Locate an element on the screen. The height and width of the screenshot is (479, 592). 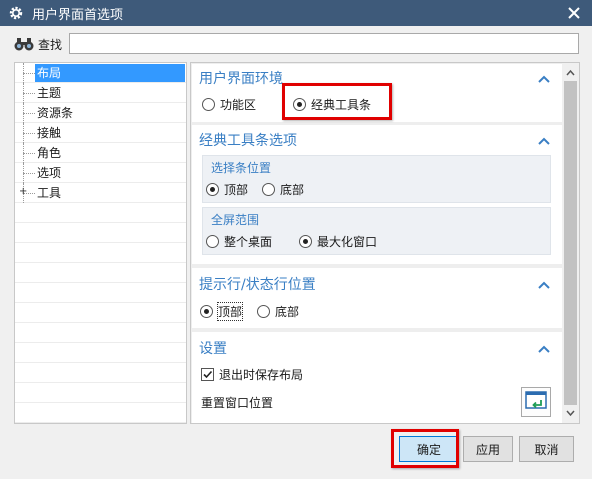
radio-label: 整个桌面 is located at coordinates (248, 241).